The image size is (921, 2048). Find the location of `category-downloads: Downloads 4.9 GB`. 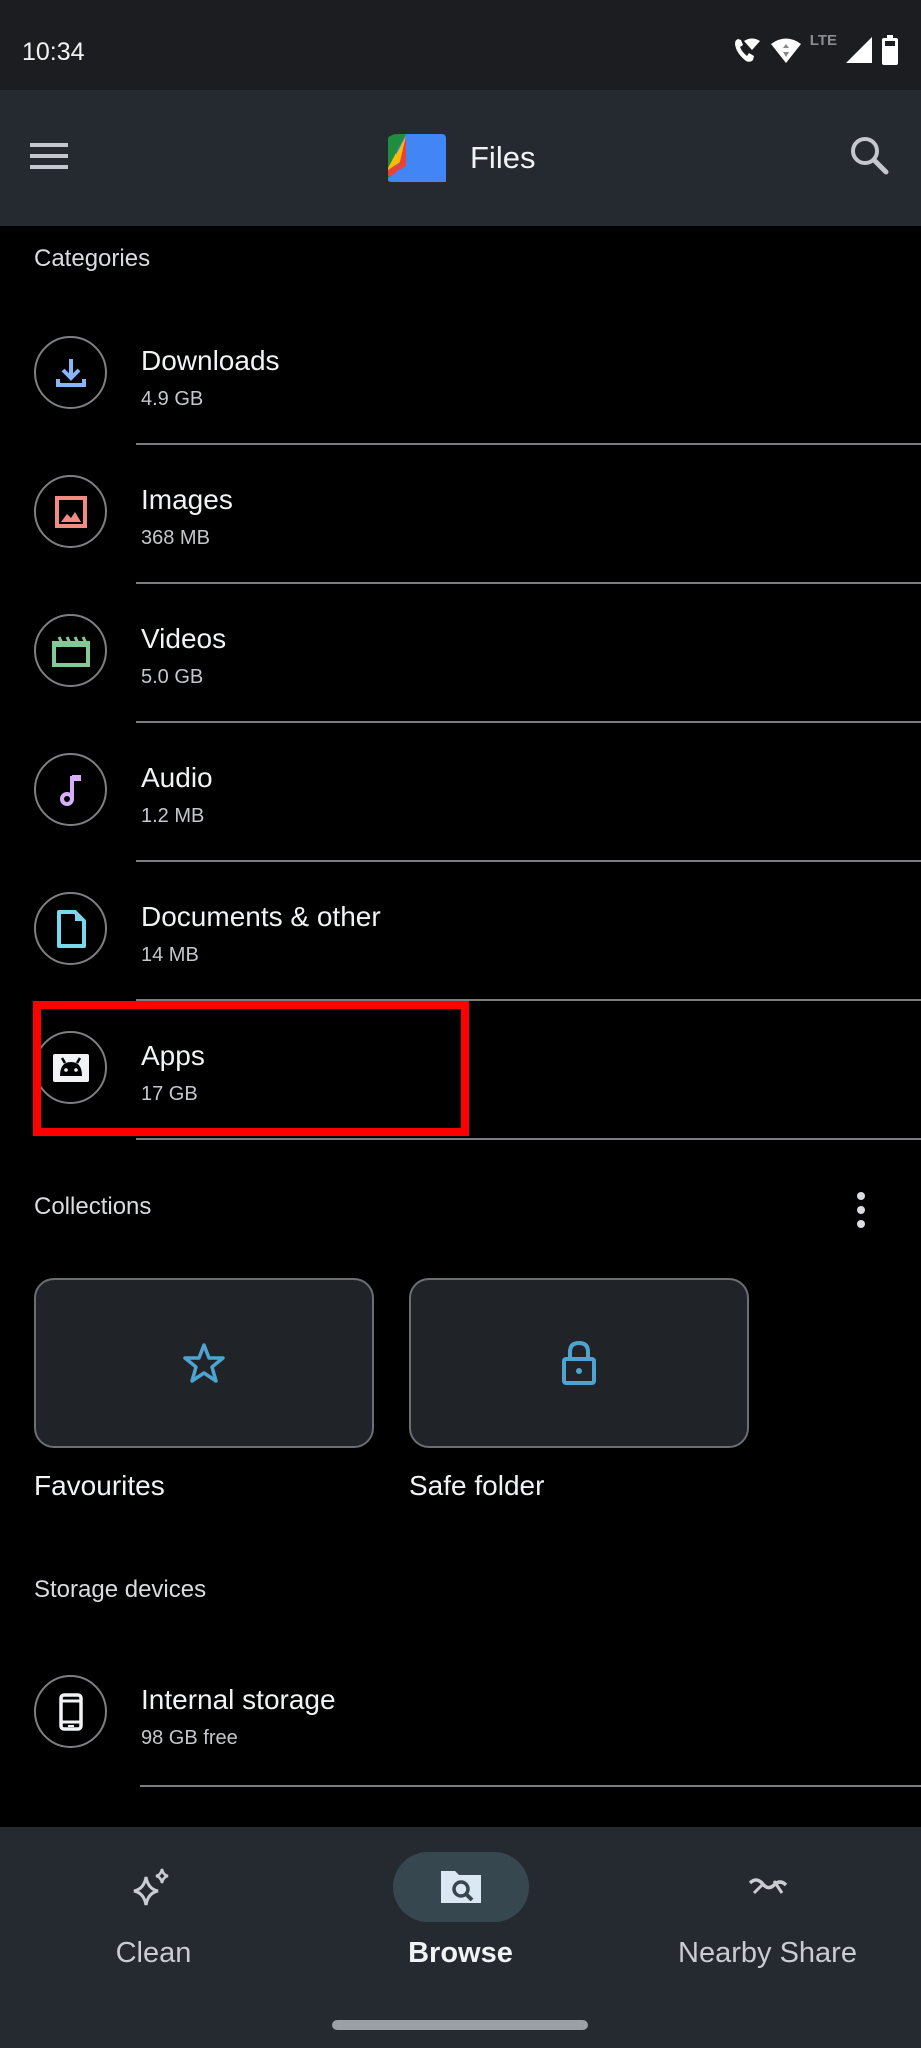

category-downloads: Downloads 4.9 GB is located at coordinates (460, 374).